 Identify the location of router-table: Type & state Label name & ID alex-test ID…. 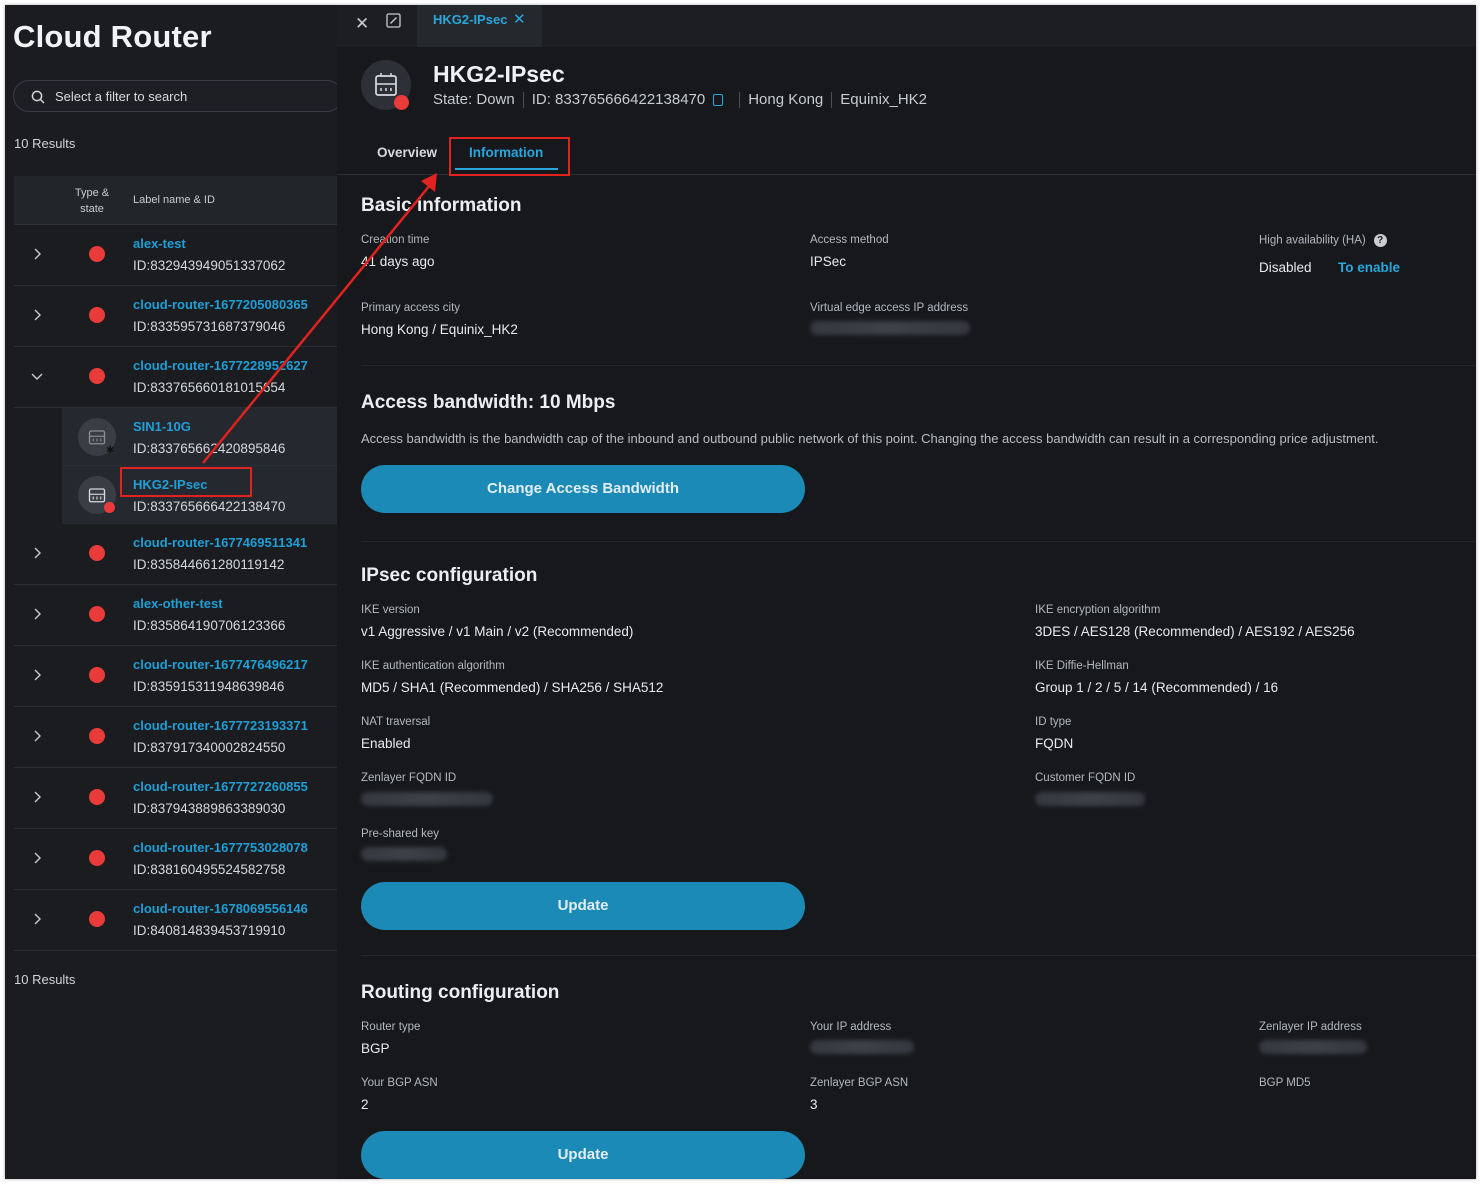
(175, 563).